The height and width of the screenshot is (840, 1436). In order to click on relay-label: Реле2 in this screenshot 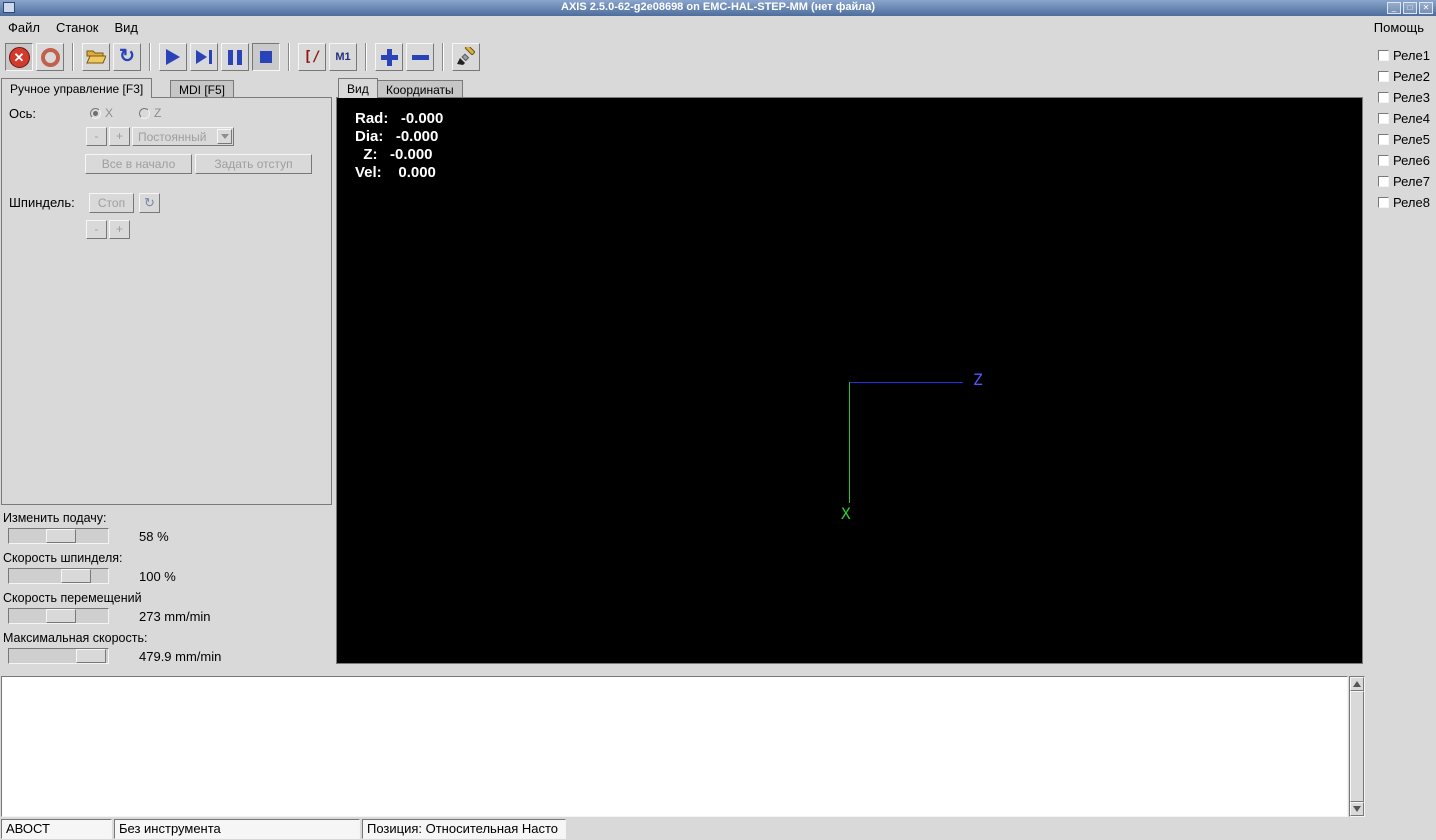, I will do `click(1411, 76)`.